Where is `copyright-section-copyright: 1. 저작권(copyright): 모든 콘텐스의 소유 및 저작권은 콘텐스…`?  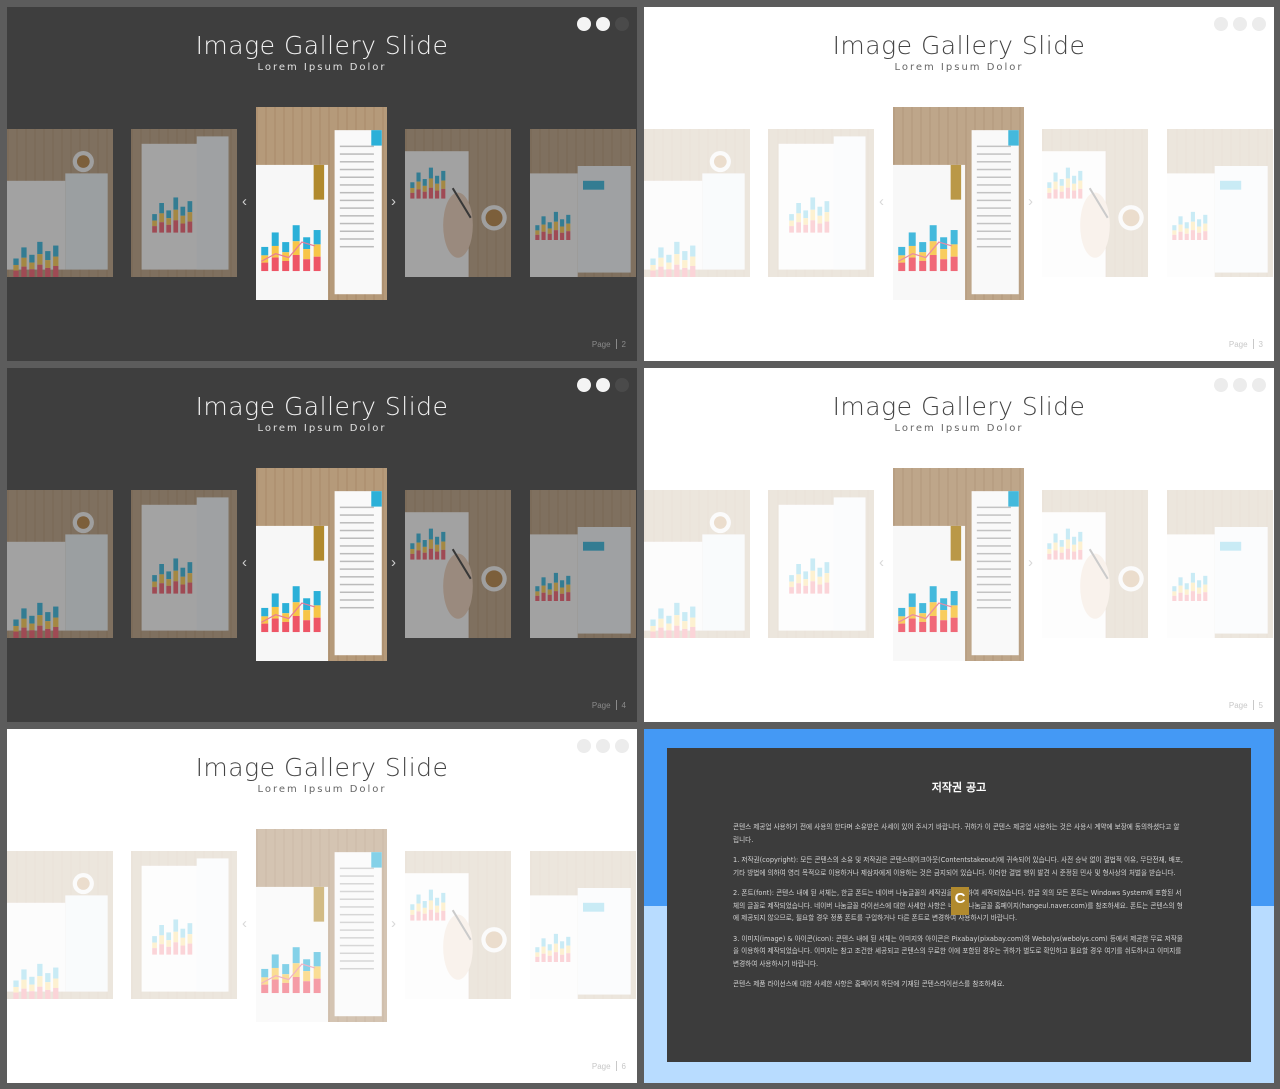 copyright-section-copyright: 1. 저작권(copyright): 모든 콘텐스의 소유 및 저작권은 콘텐스… is located at coordinates (958, 866).